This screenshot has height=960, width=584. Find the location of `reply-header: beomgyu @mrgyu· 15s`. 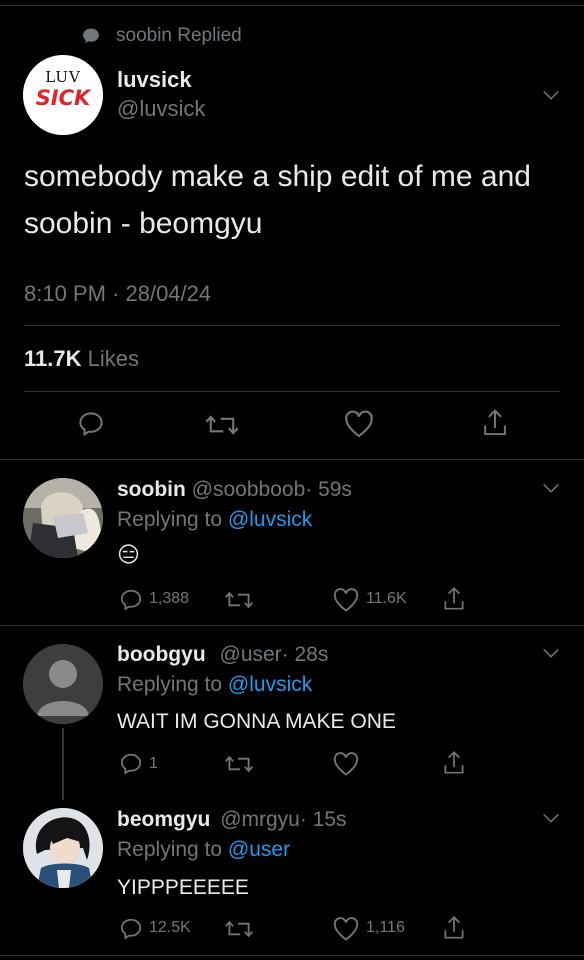

reply-header: beomgyu @mrgyu· 15s is located at coordinates (232, 820).